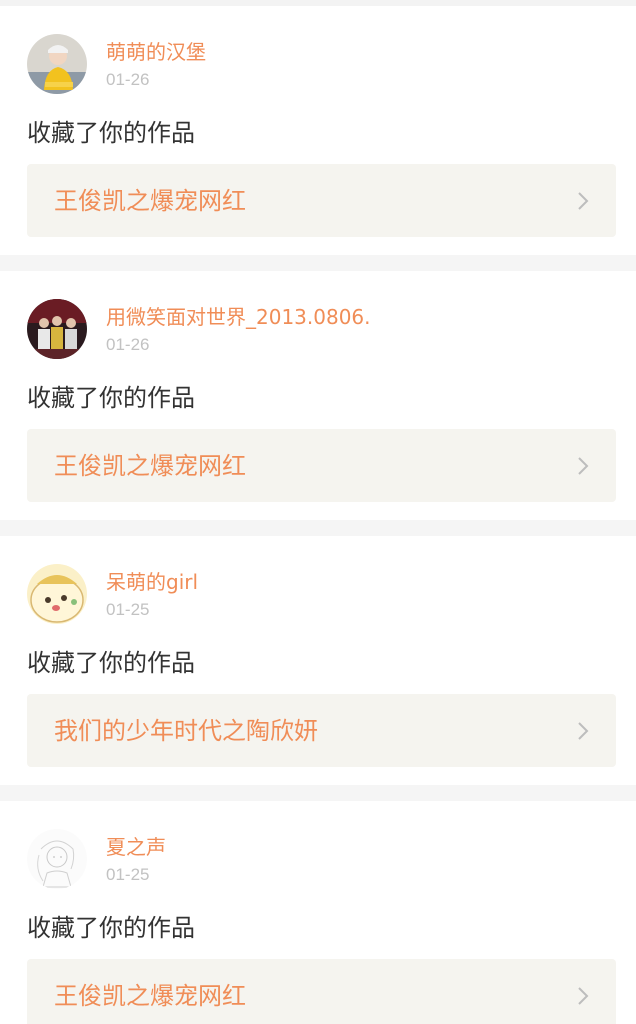  I want to click on work-title: 我们的少年时代之陶欣妍, so click(186, 731).